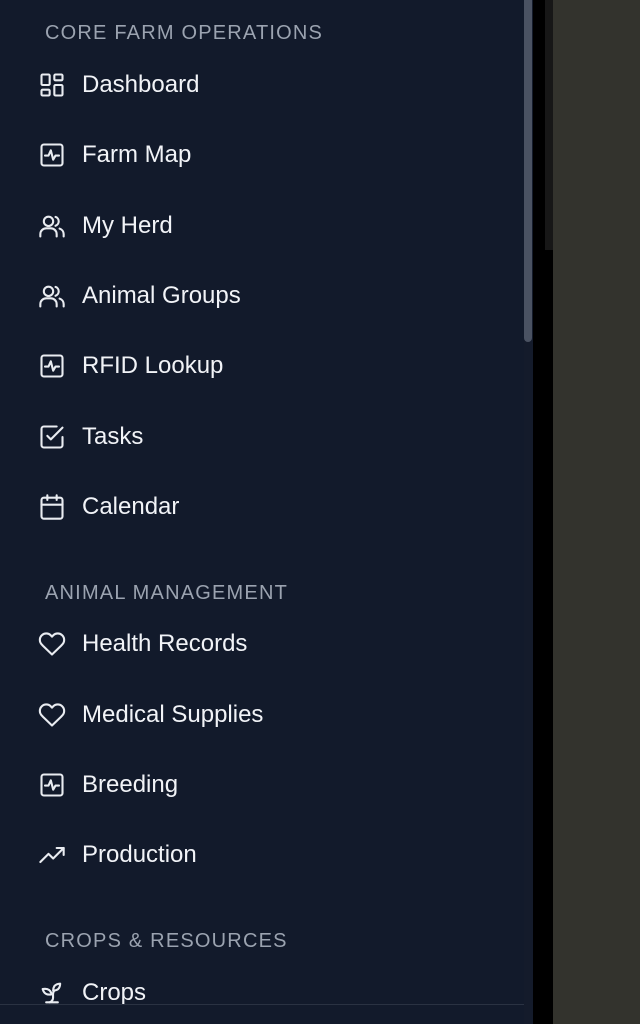  Describe the element at coordinates (52, 437) in the screenshot. I see `check-square-icon` at that location.